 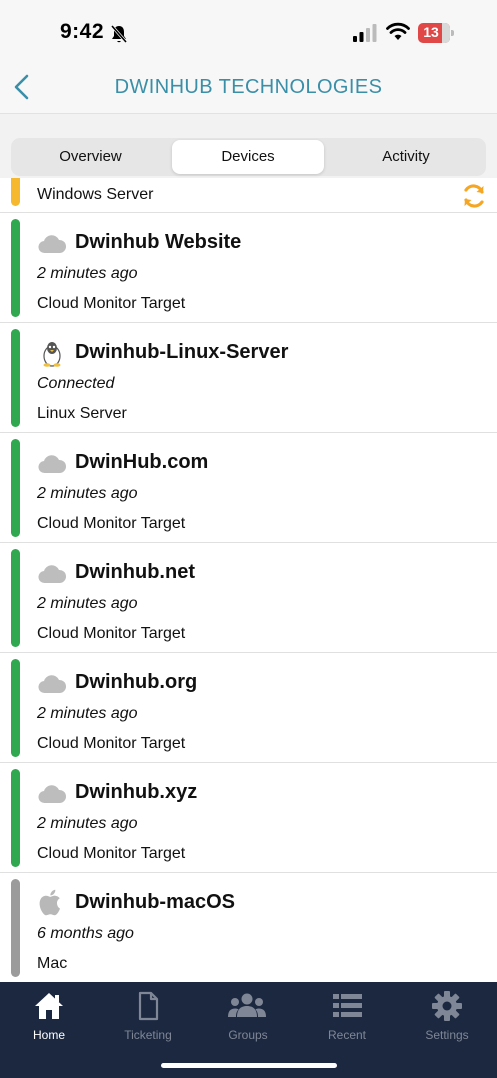 I want to click on groups-icon, so click(x=247, y=1005).